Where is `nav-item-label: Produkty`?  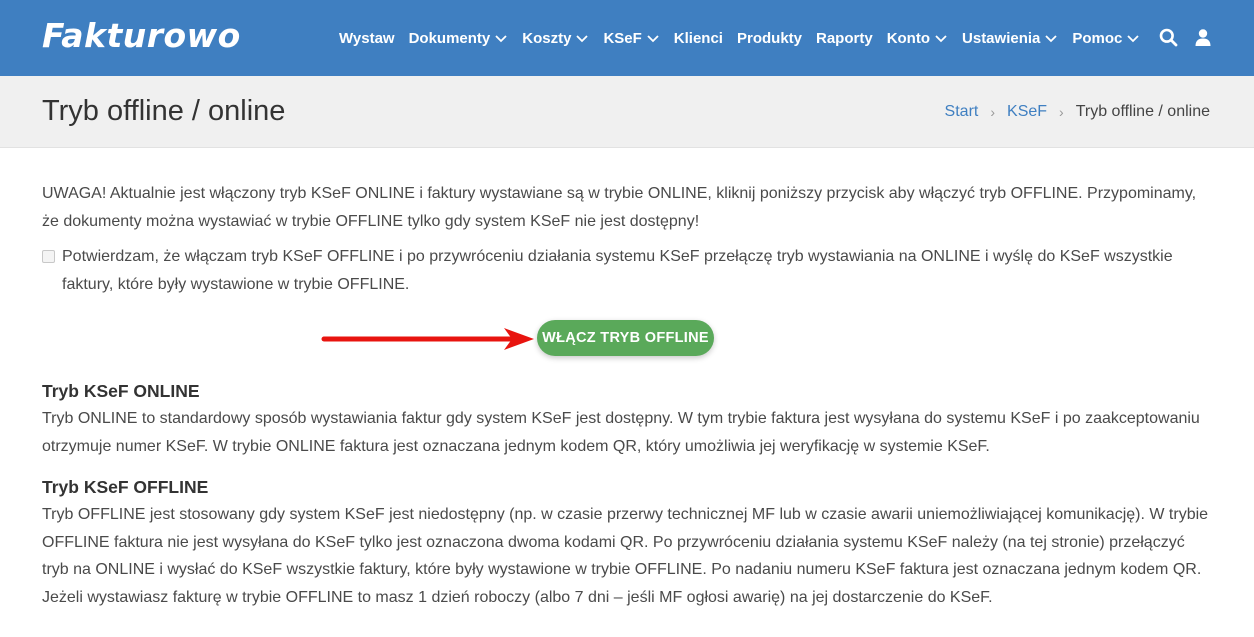 nav-item-label: Produkty is located at coordinates (769, 38).